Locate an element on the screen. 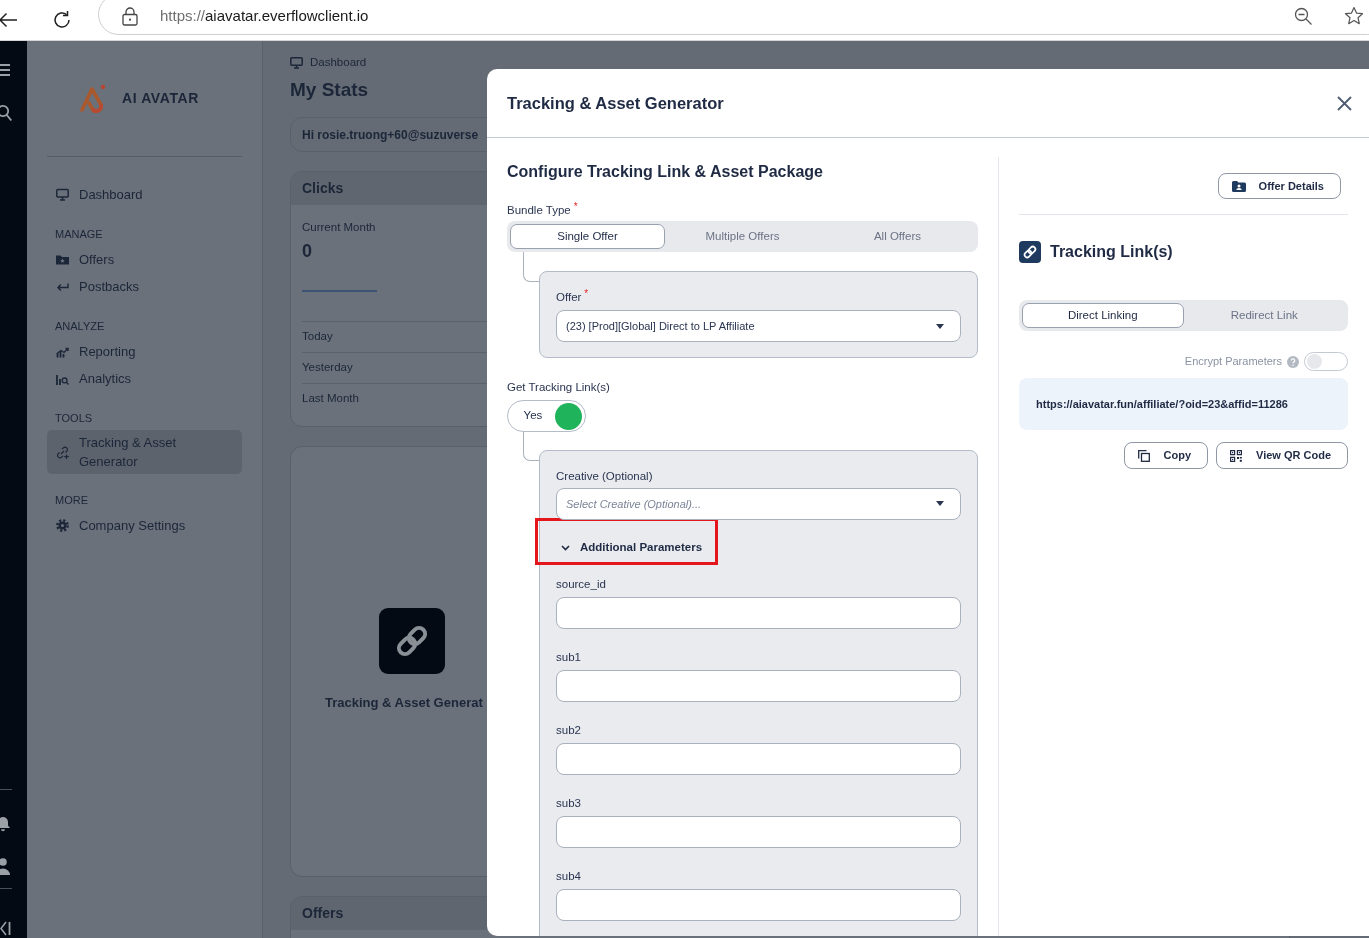  bundle-type-tab: Single Offer is located at coordinates (587, 236).